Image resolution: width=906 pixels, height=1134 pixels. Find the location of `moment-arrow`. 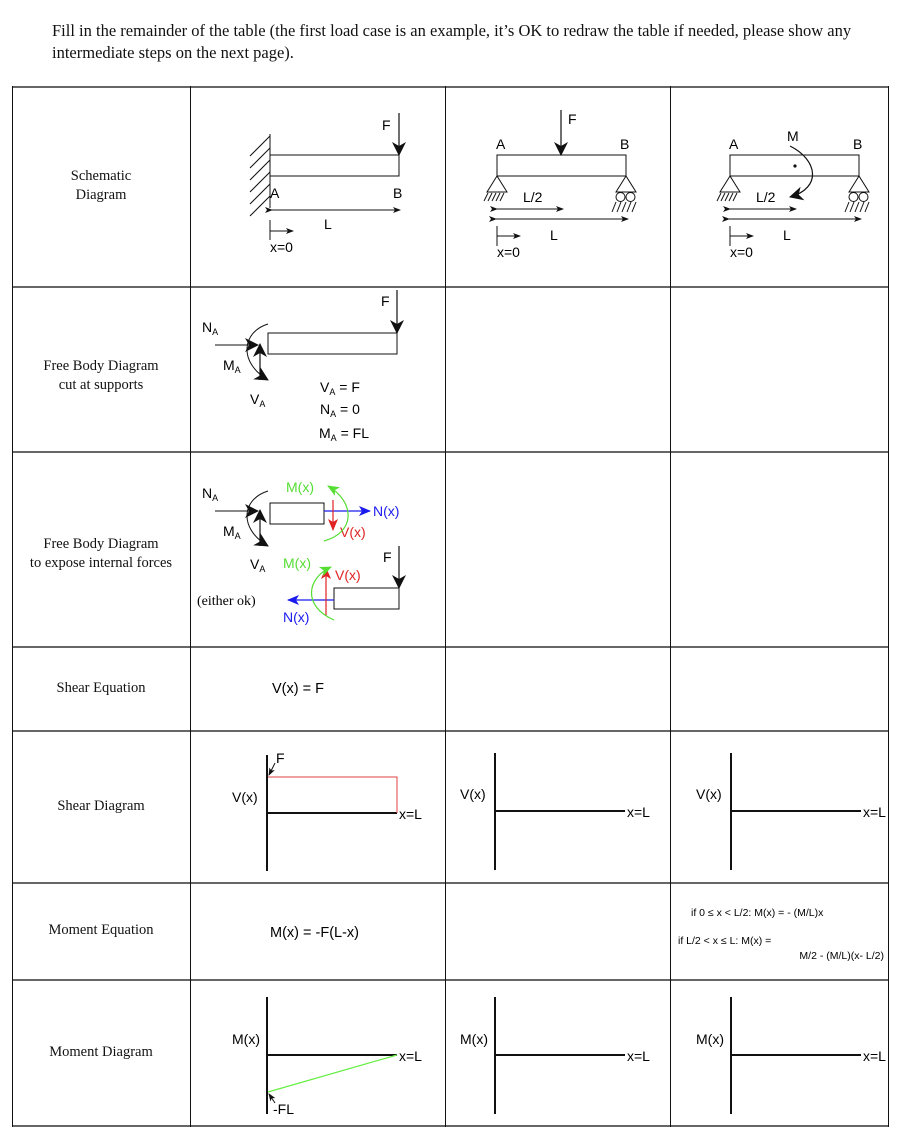

moment-arrow is located at coordinates (801, 173).